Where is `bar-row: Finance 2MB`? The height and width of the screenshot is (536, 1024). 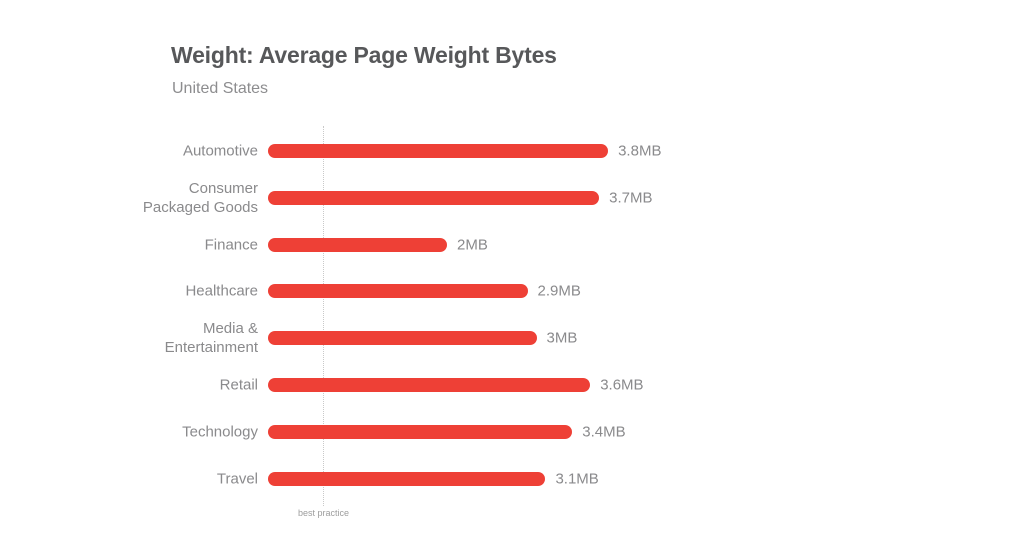 bar-row: Finance 2MB is located at coordinates (512, 245).